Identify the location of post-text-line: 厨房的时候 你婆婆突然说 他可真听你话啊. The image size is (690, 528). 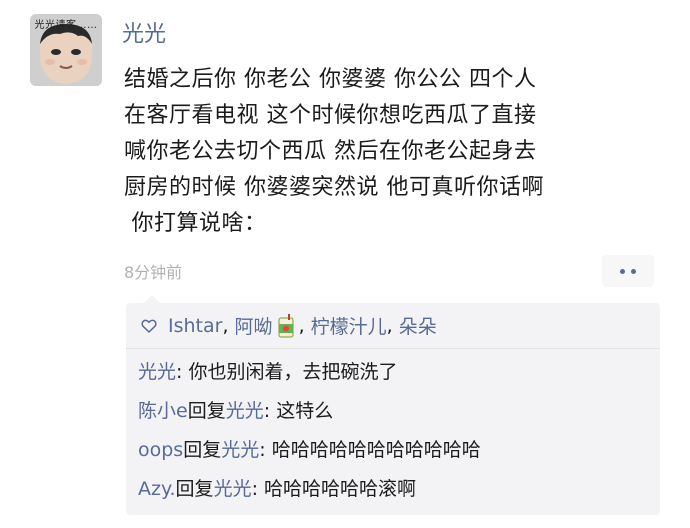
(334, 187).